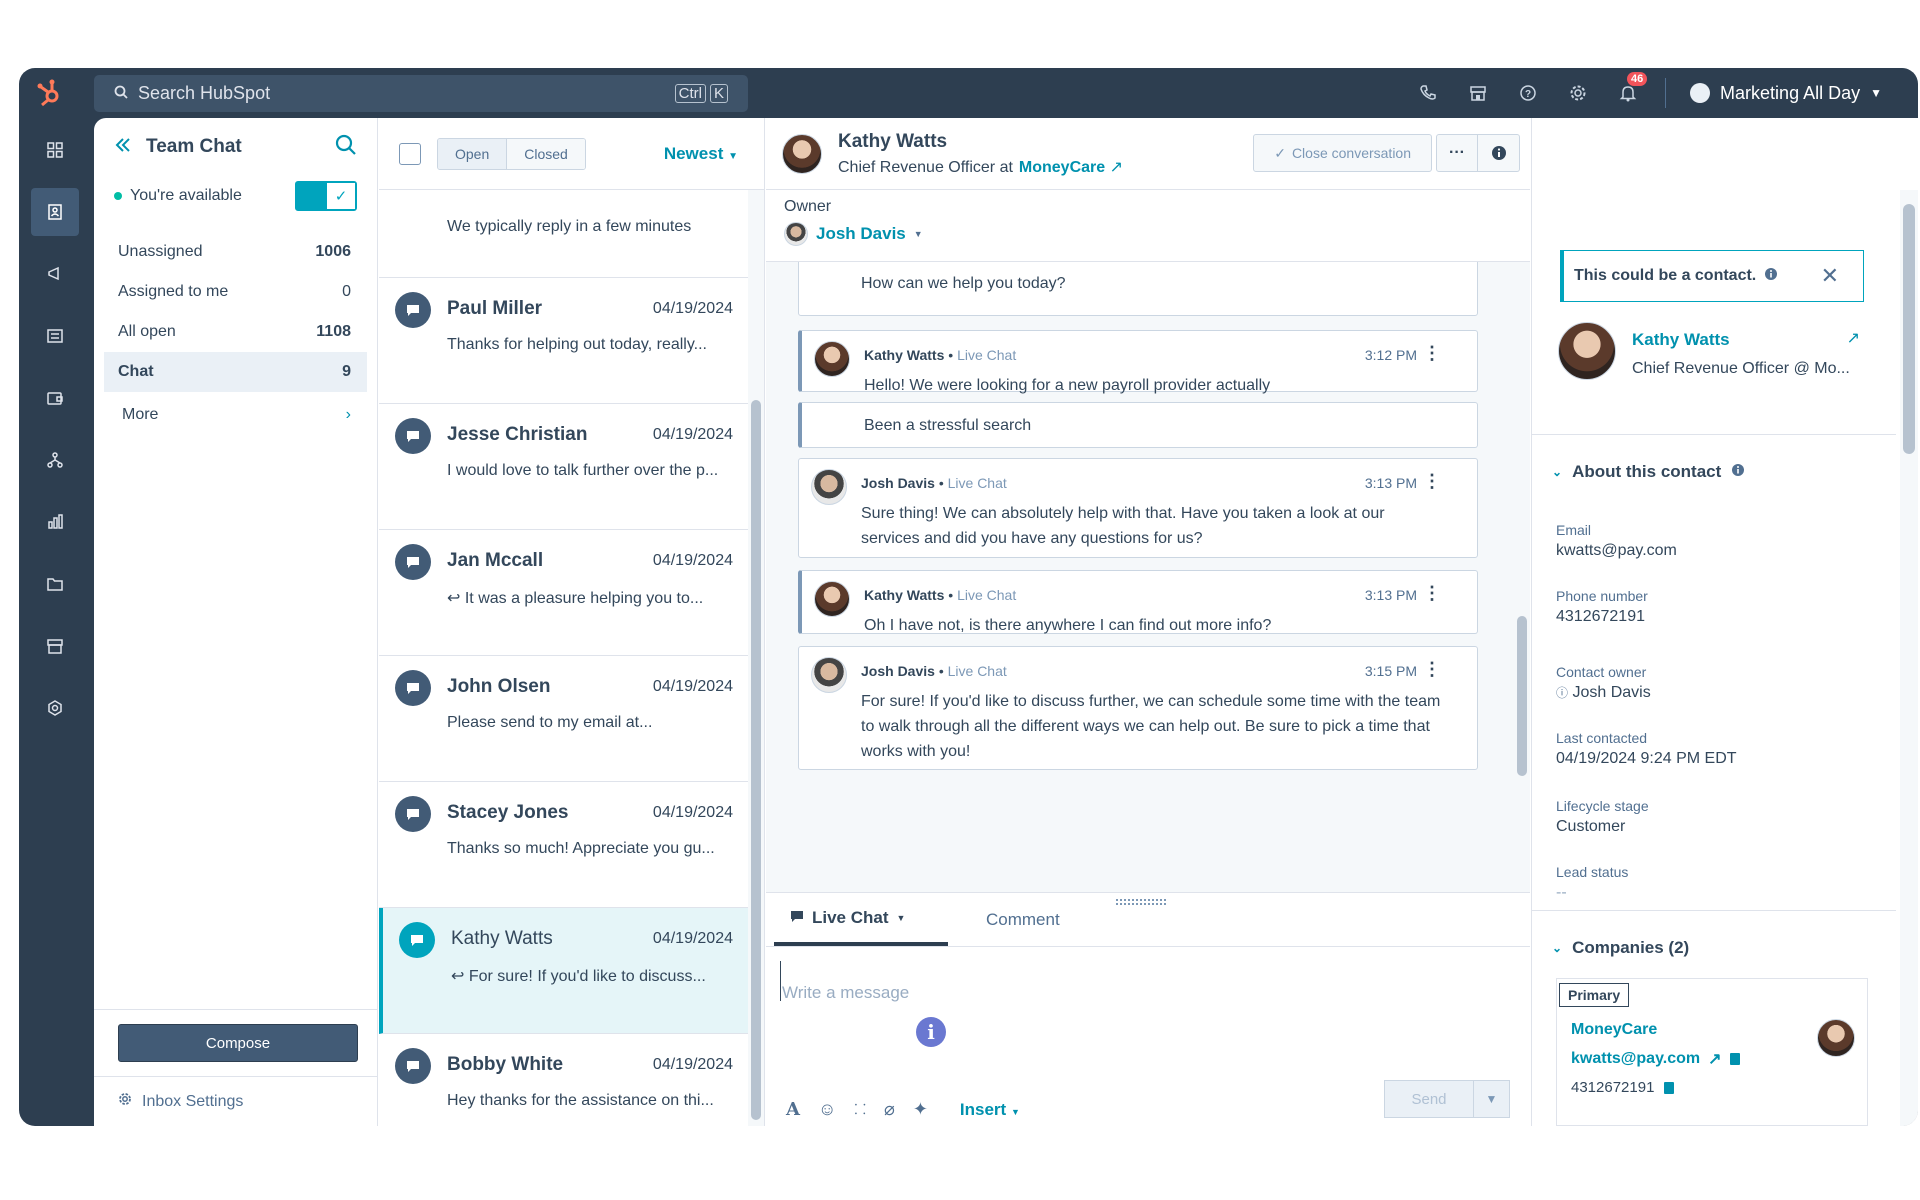 The width and height of the screenshot is (1920, 1200). Describe the element at coordinates (346, 147) in the screenshot. I see `search-icon` at that location.